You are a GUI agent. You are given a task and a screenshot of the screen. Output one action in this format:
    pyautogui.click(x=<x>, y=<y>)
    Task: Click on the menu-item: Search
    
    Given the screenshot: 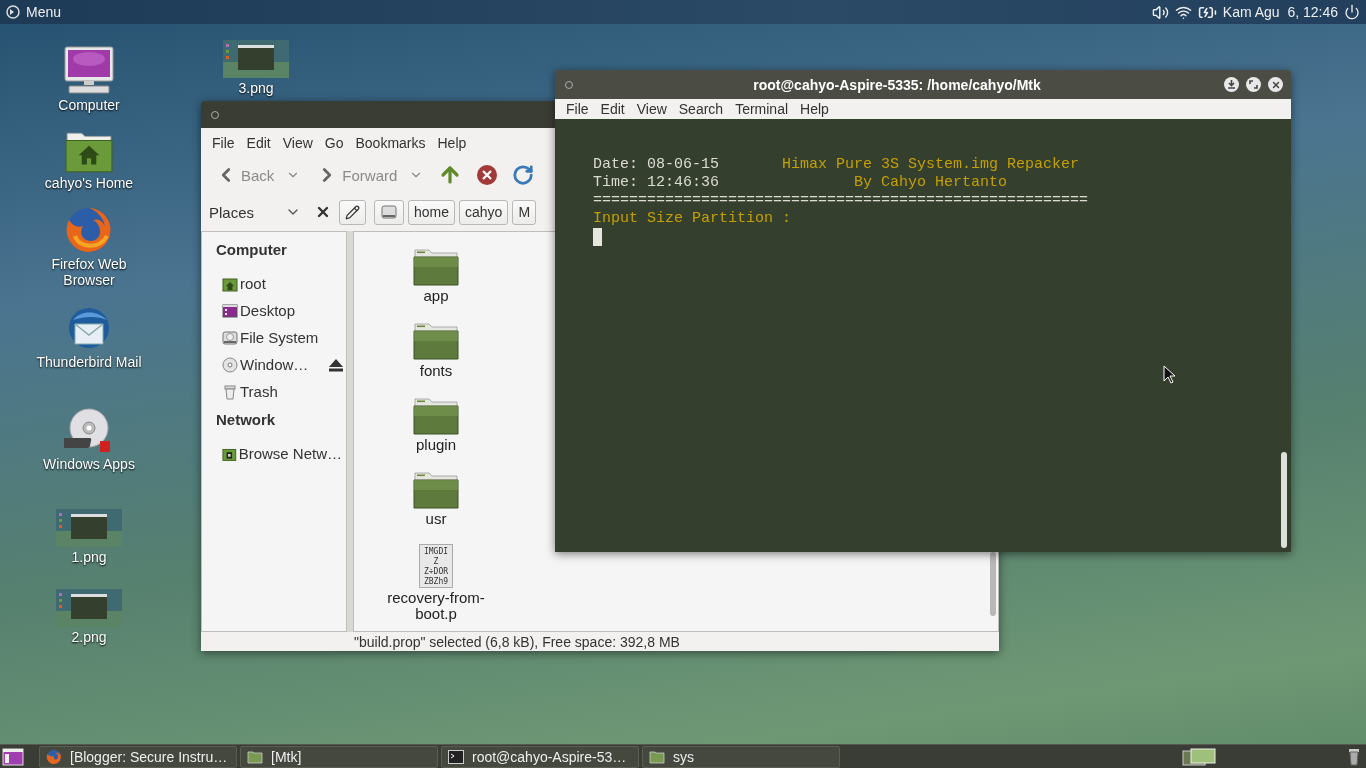 What is the action you would take?
    pyautogui.click(x=701, y=109)
    